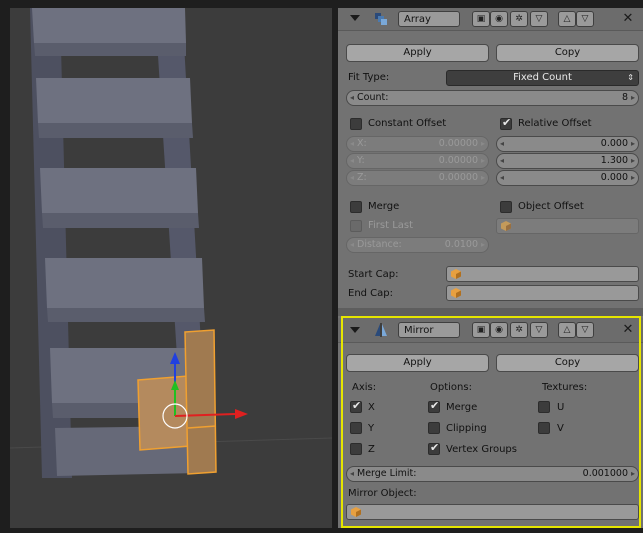 This screenshot has height=533, width=643. I want to click on mirror-modifier-header: Mirror ▣ ◉ ✲ ▽ △ ▽ ✕, so click(490, 330).